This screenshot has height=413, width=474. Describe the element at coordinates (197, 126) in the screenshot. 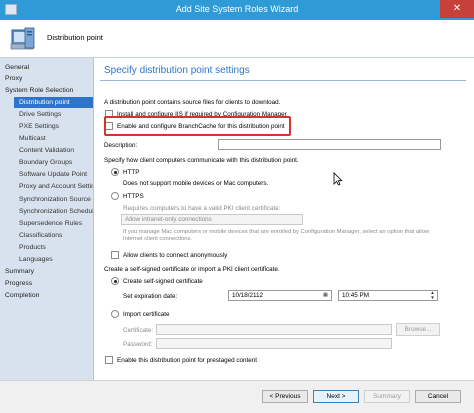

I see `branchcache-highlight` at that location.